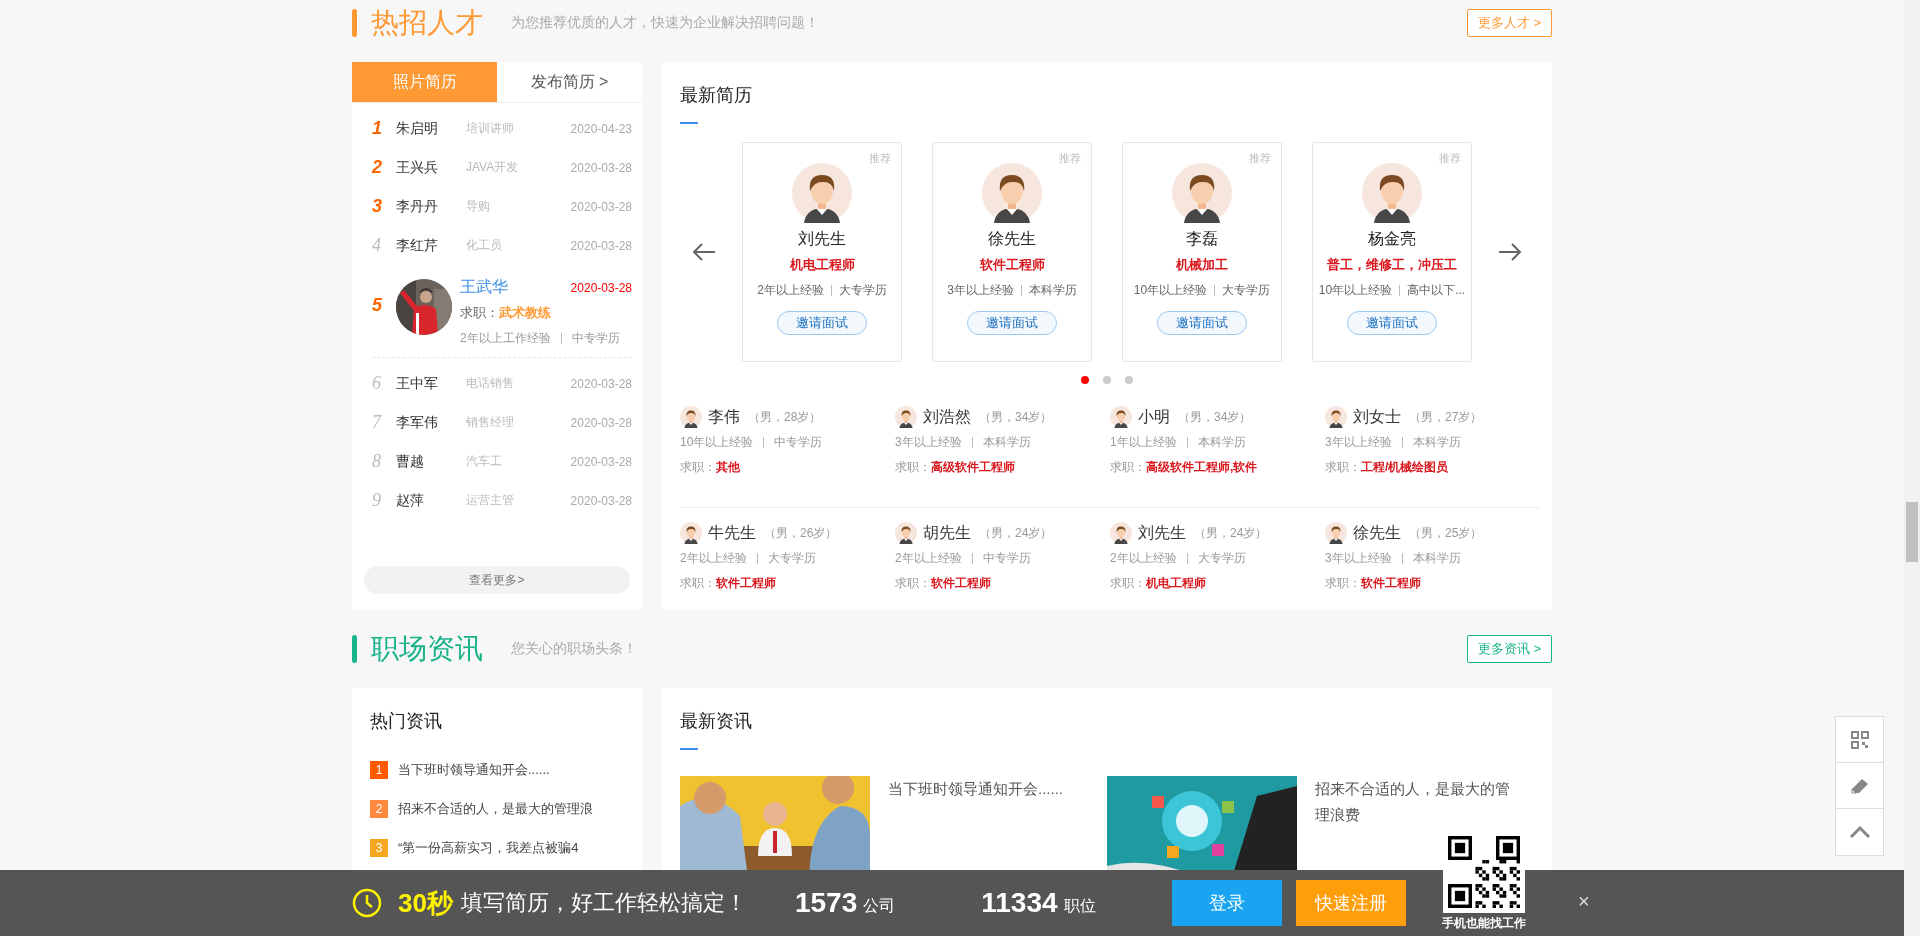 This screenshot has height=936, width=1920. Describe the element at coordinates (377, 500) in the screenshot. I see `rank-number: 9` at that location.